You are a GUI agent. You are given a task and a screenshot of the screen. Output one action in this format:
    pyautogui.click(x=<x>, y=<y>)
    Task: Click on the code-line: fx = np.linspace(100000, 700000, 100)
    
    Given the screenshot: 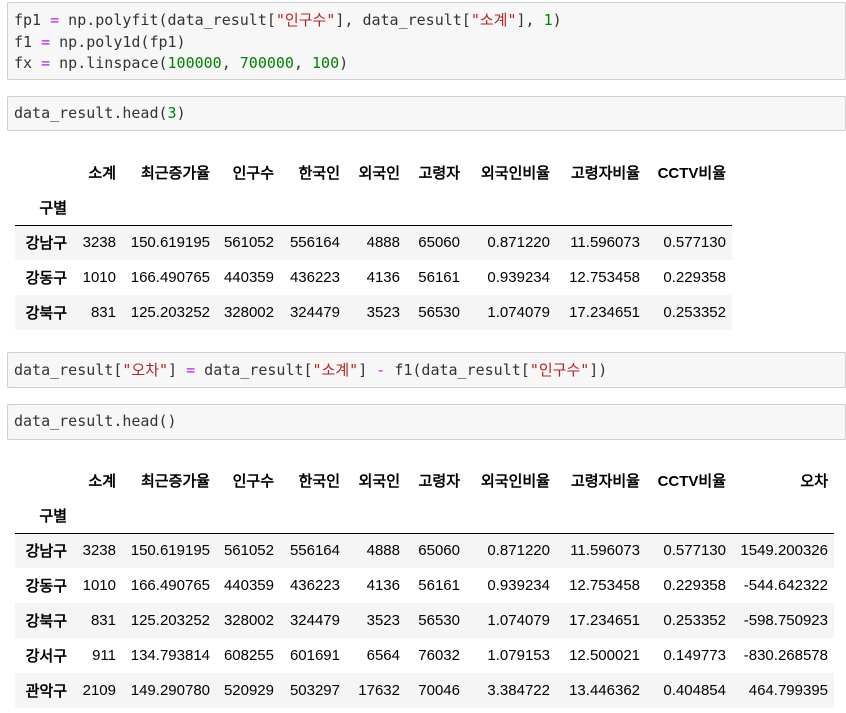 What is the action you would take?
    pyautogui.click(x=426, y=64)
    